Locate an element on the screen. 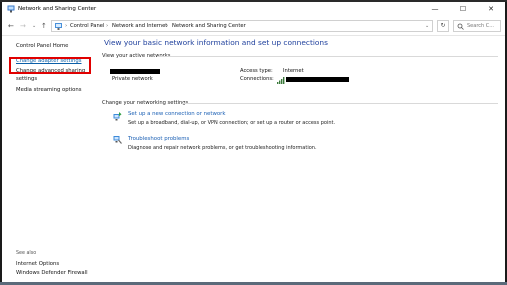 The height and width of the screenshot is (285, 507). search-icon is located at coordinates (460, 26).